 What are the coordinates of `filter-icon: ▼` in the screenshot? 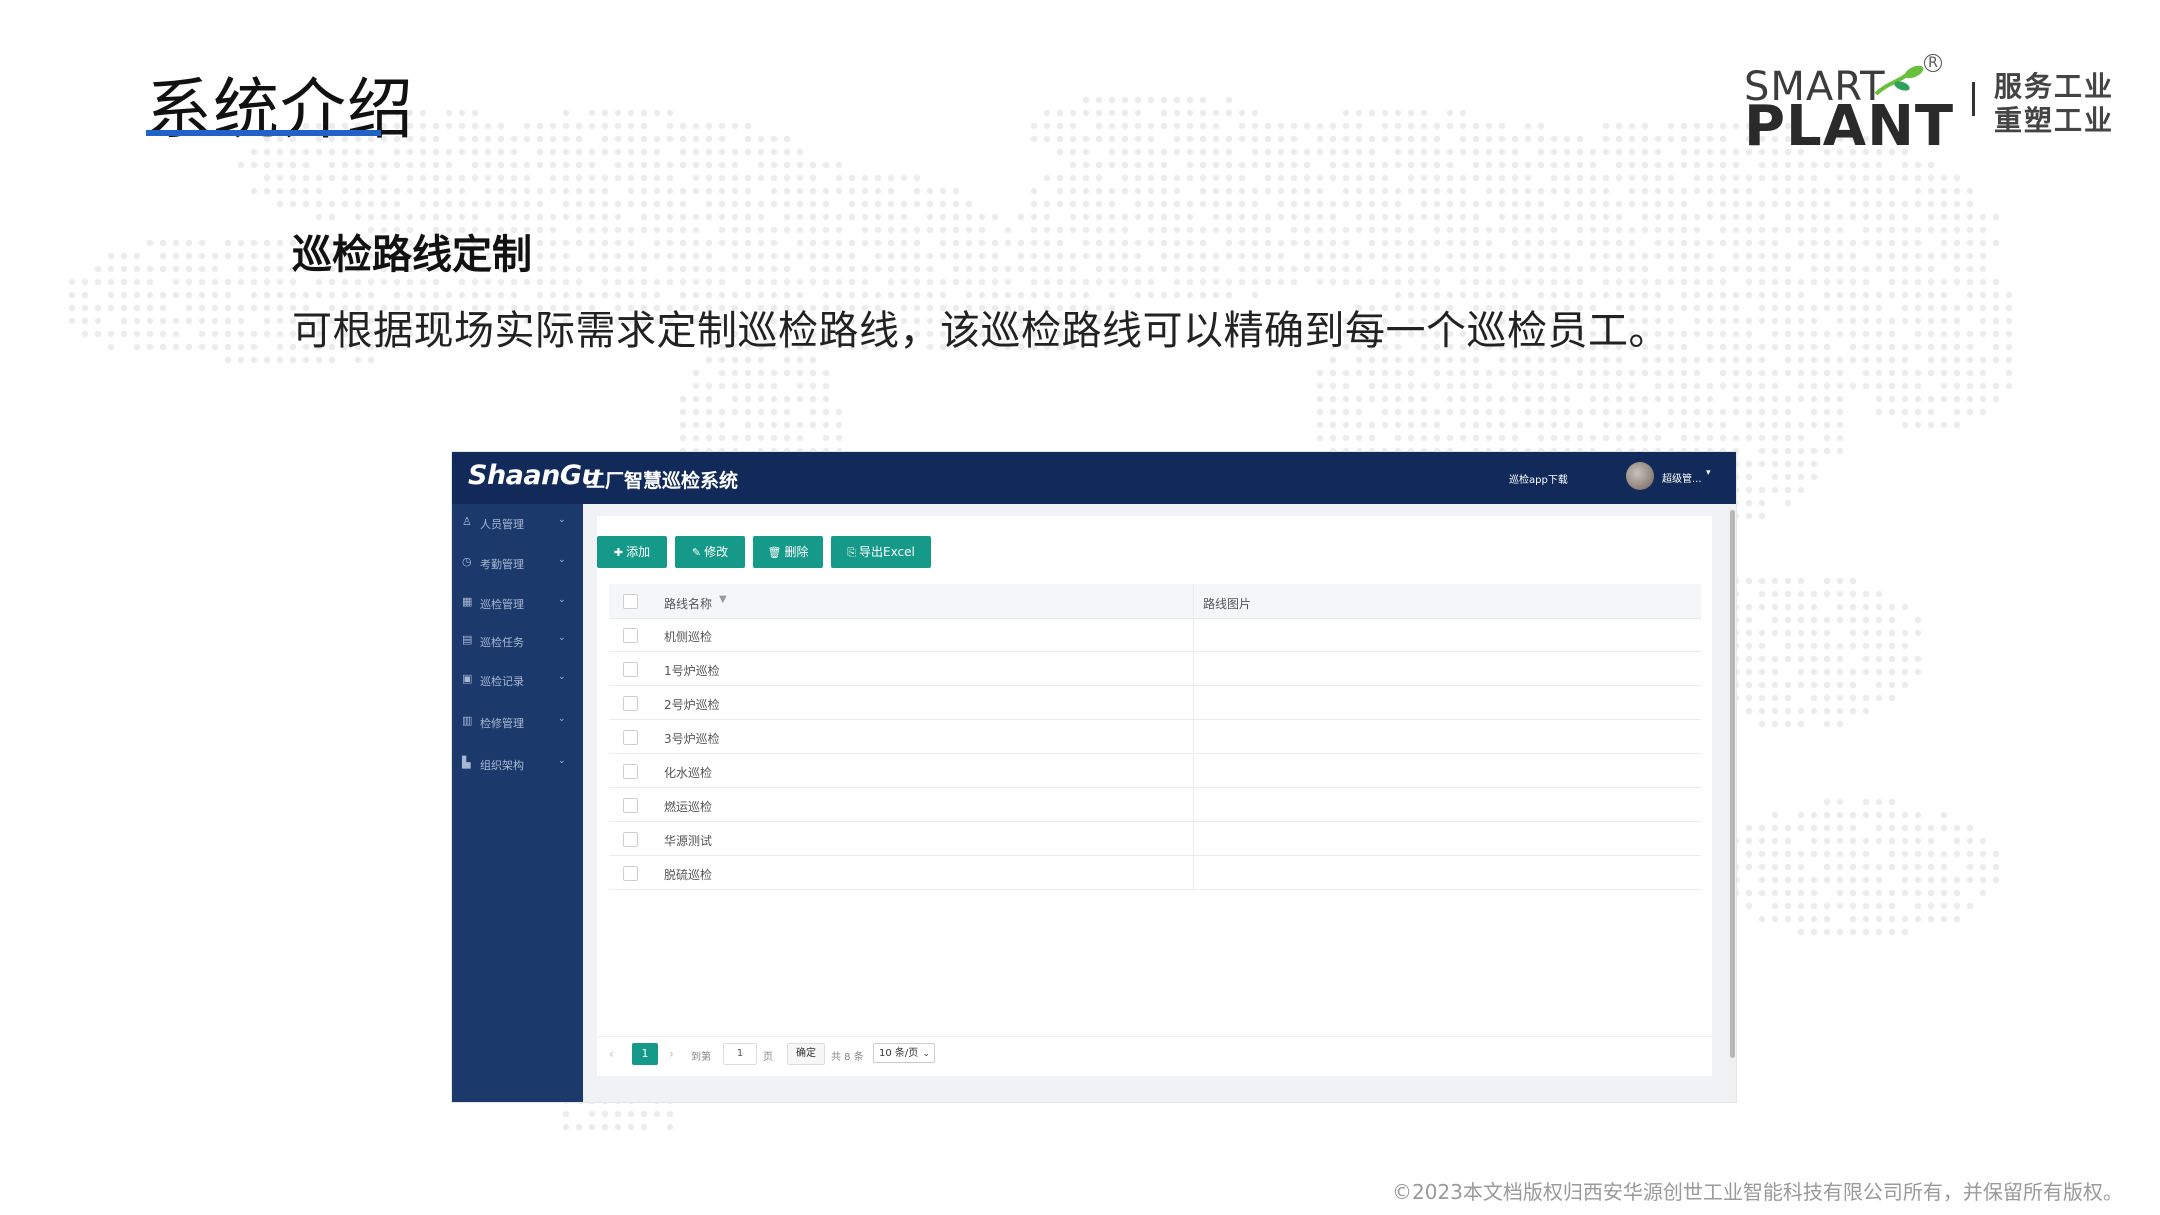 It's located at (723, 599).